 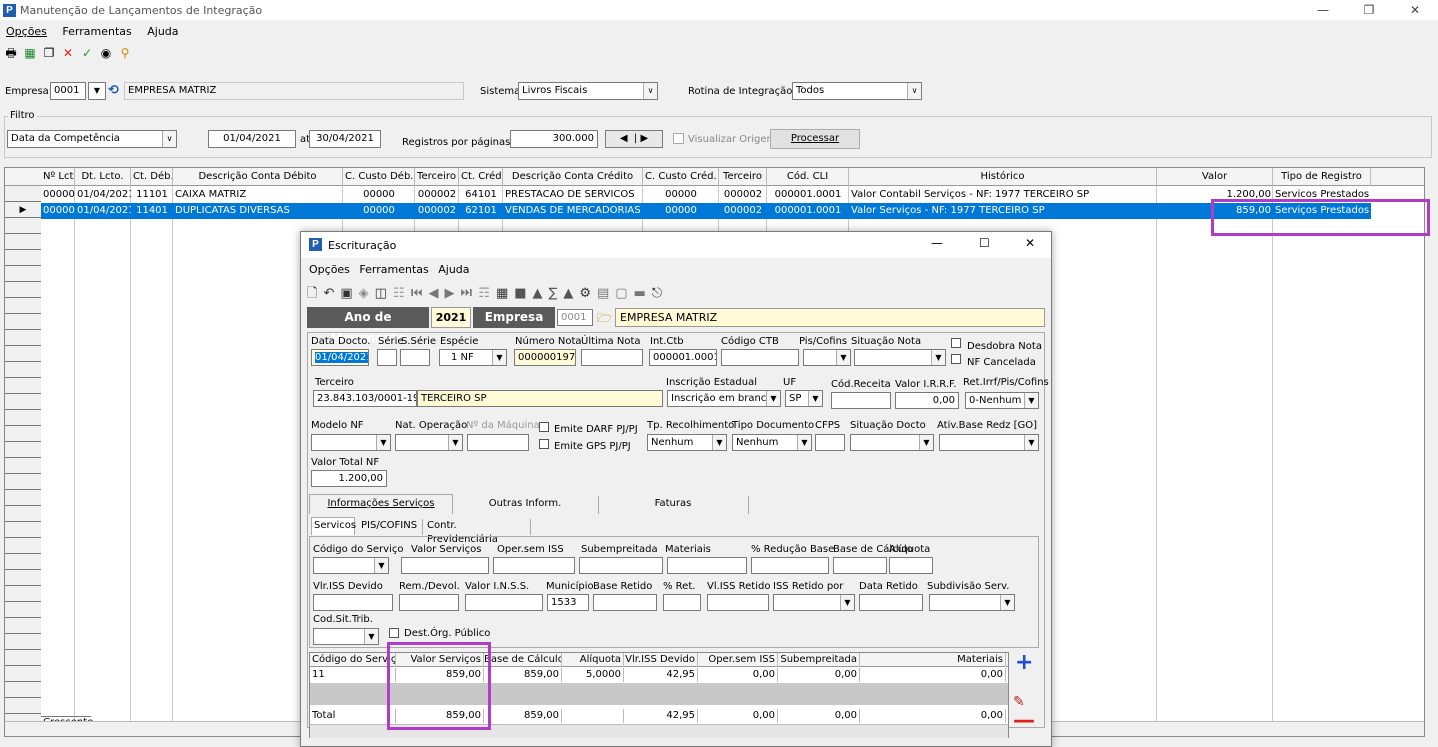 What do you see at coordinates (682, 602) in the screenshot?
I see `pct-ret-field` at bounding box center [682, 602].